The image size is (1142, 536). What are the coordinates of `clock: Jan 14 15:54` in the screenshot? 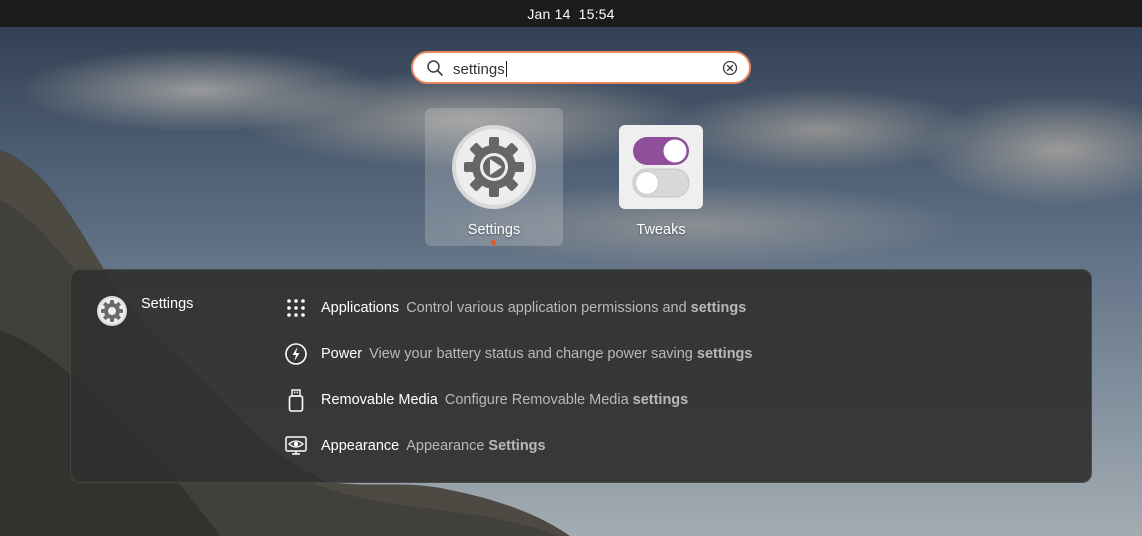 It's located at (570, 14).